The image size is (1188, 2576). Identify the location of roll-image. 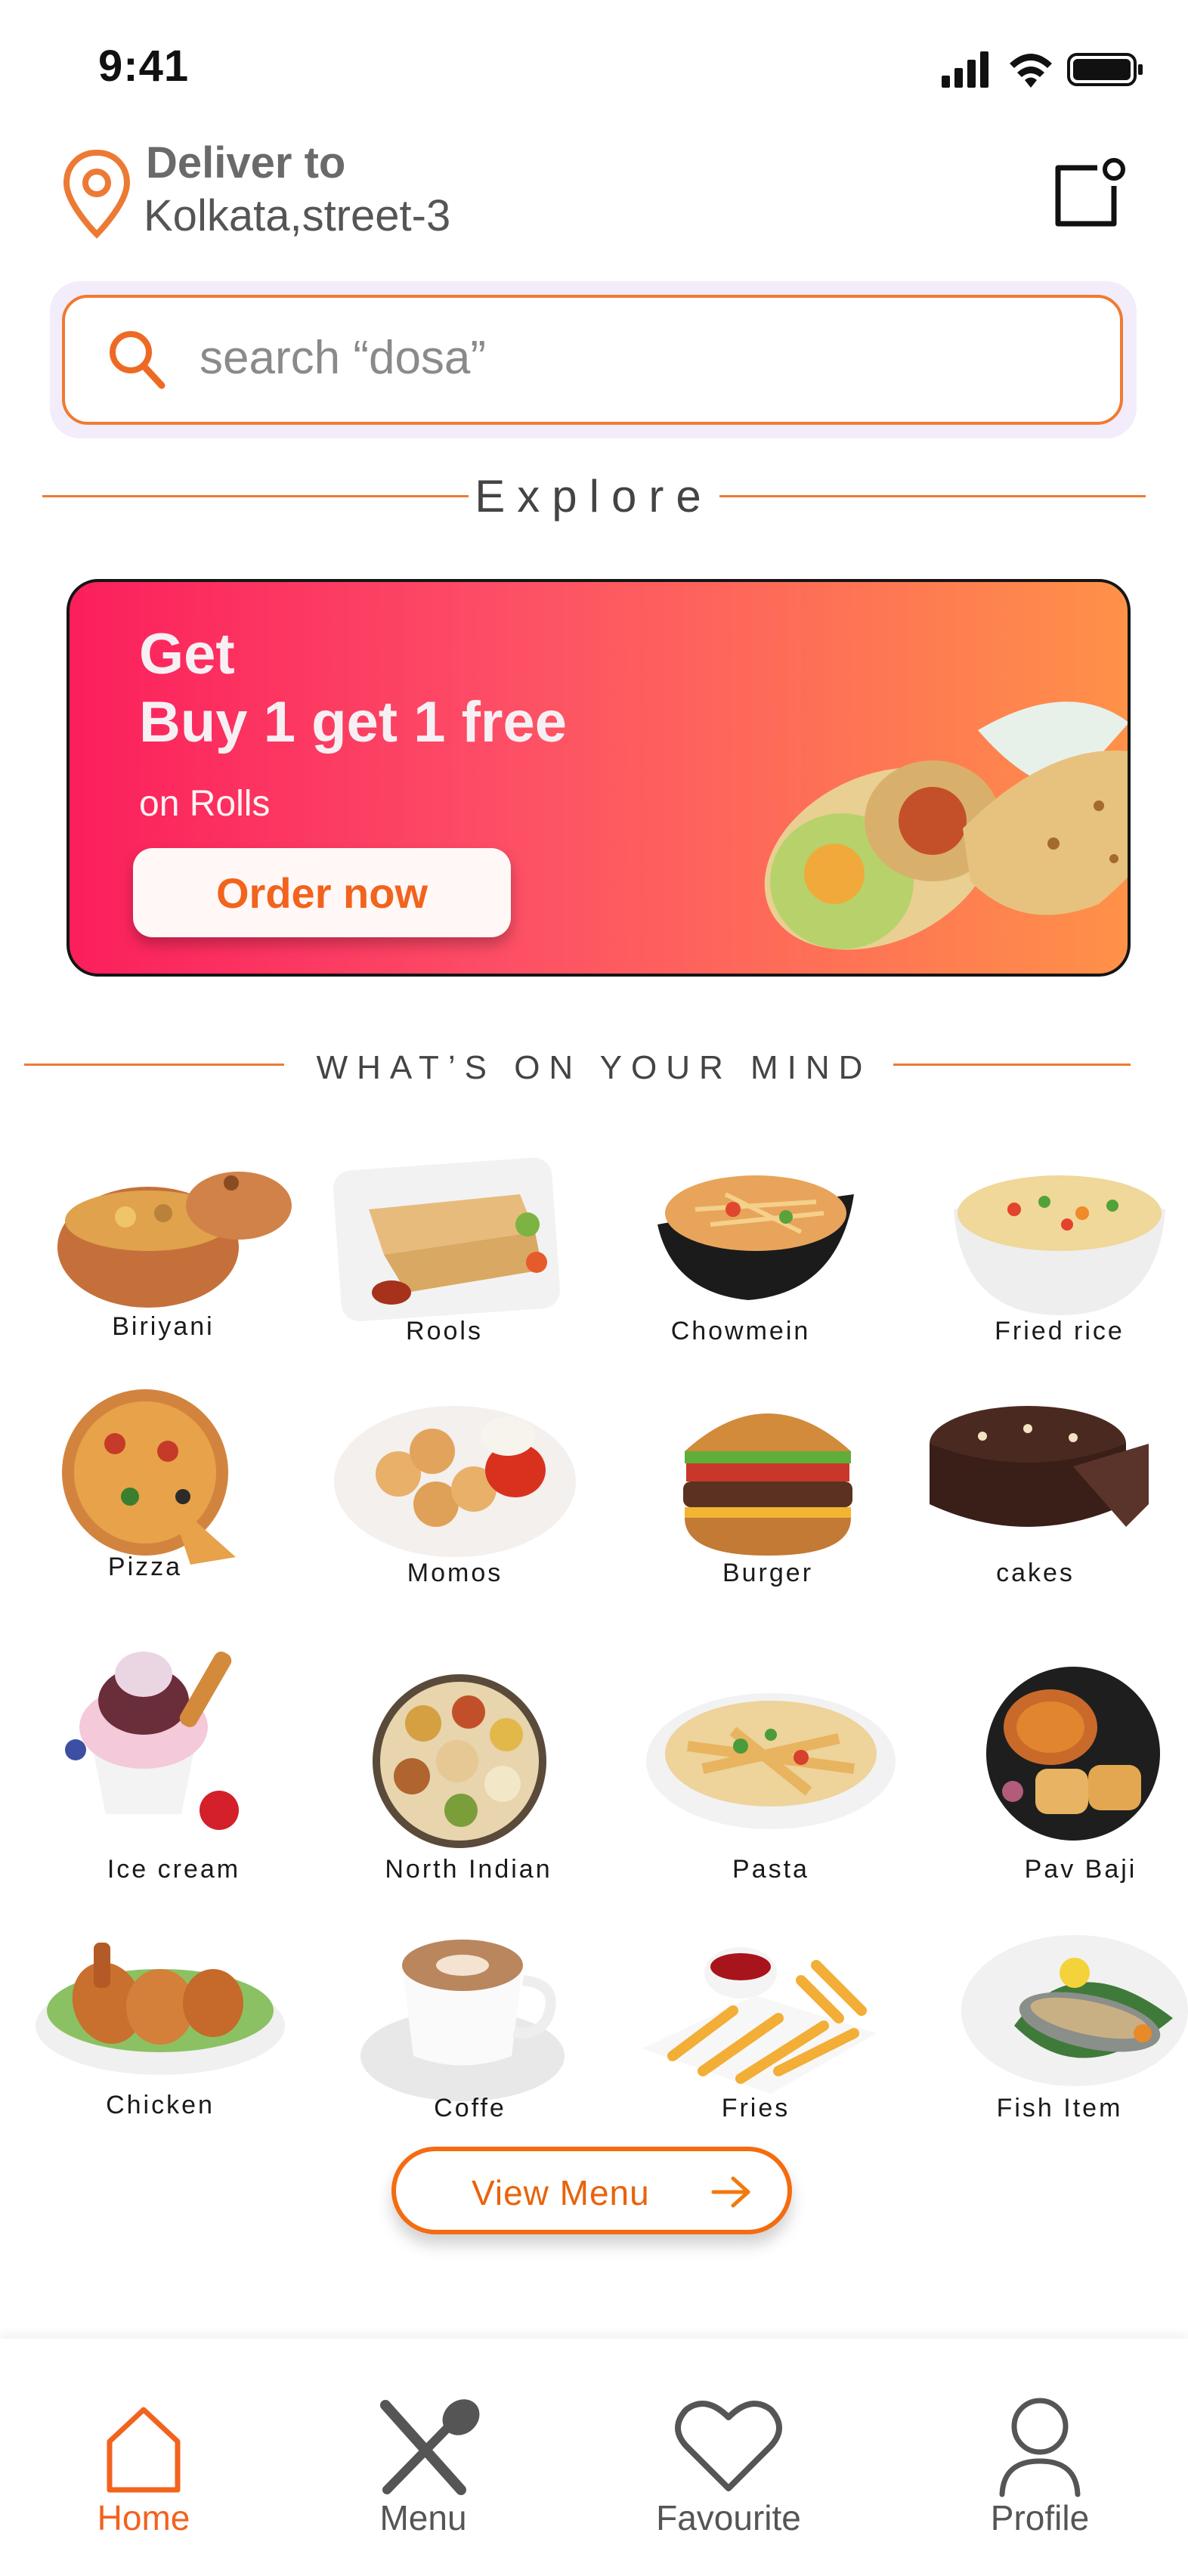
(946, 825).